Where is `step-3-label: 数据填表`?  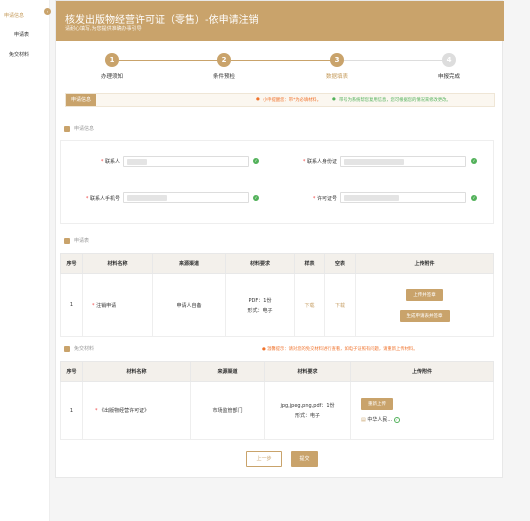
step-3-label: 数据填表 is located at coordinates (336, 77).